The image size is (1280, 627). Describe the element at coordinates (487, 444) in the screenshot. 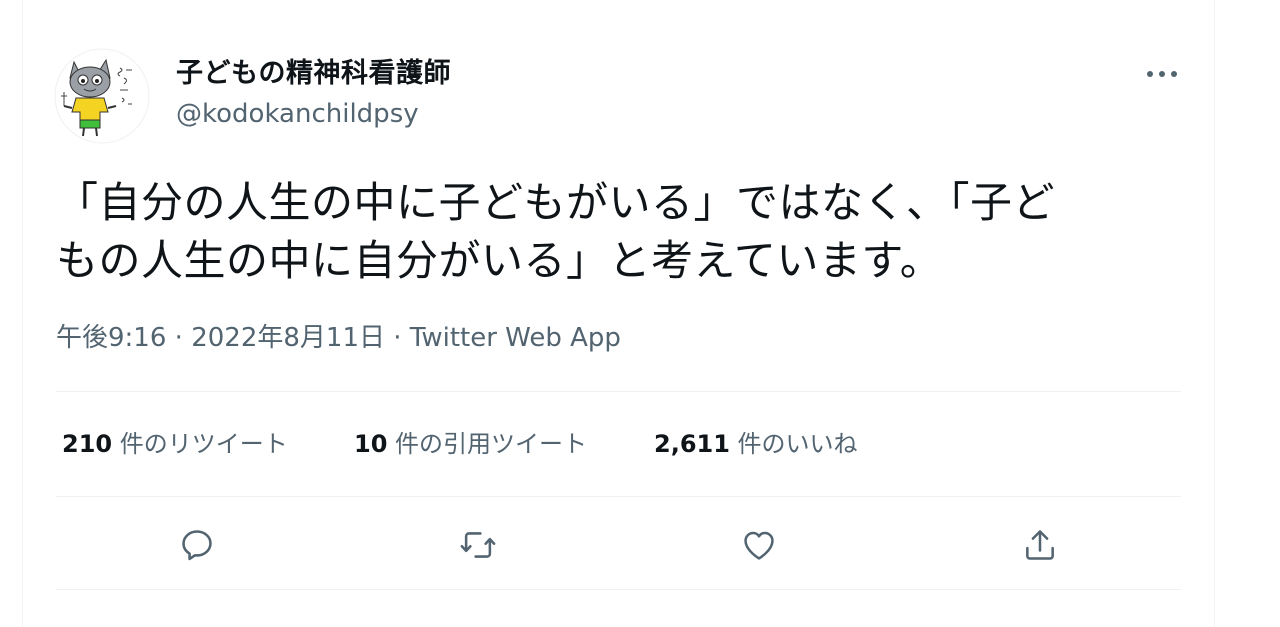

I see `quotes-label: 件の引用ツイート` at that location.